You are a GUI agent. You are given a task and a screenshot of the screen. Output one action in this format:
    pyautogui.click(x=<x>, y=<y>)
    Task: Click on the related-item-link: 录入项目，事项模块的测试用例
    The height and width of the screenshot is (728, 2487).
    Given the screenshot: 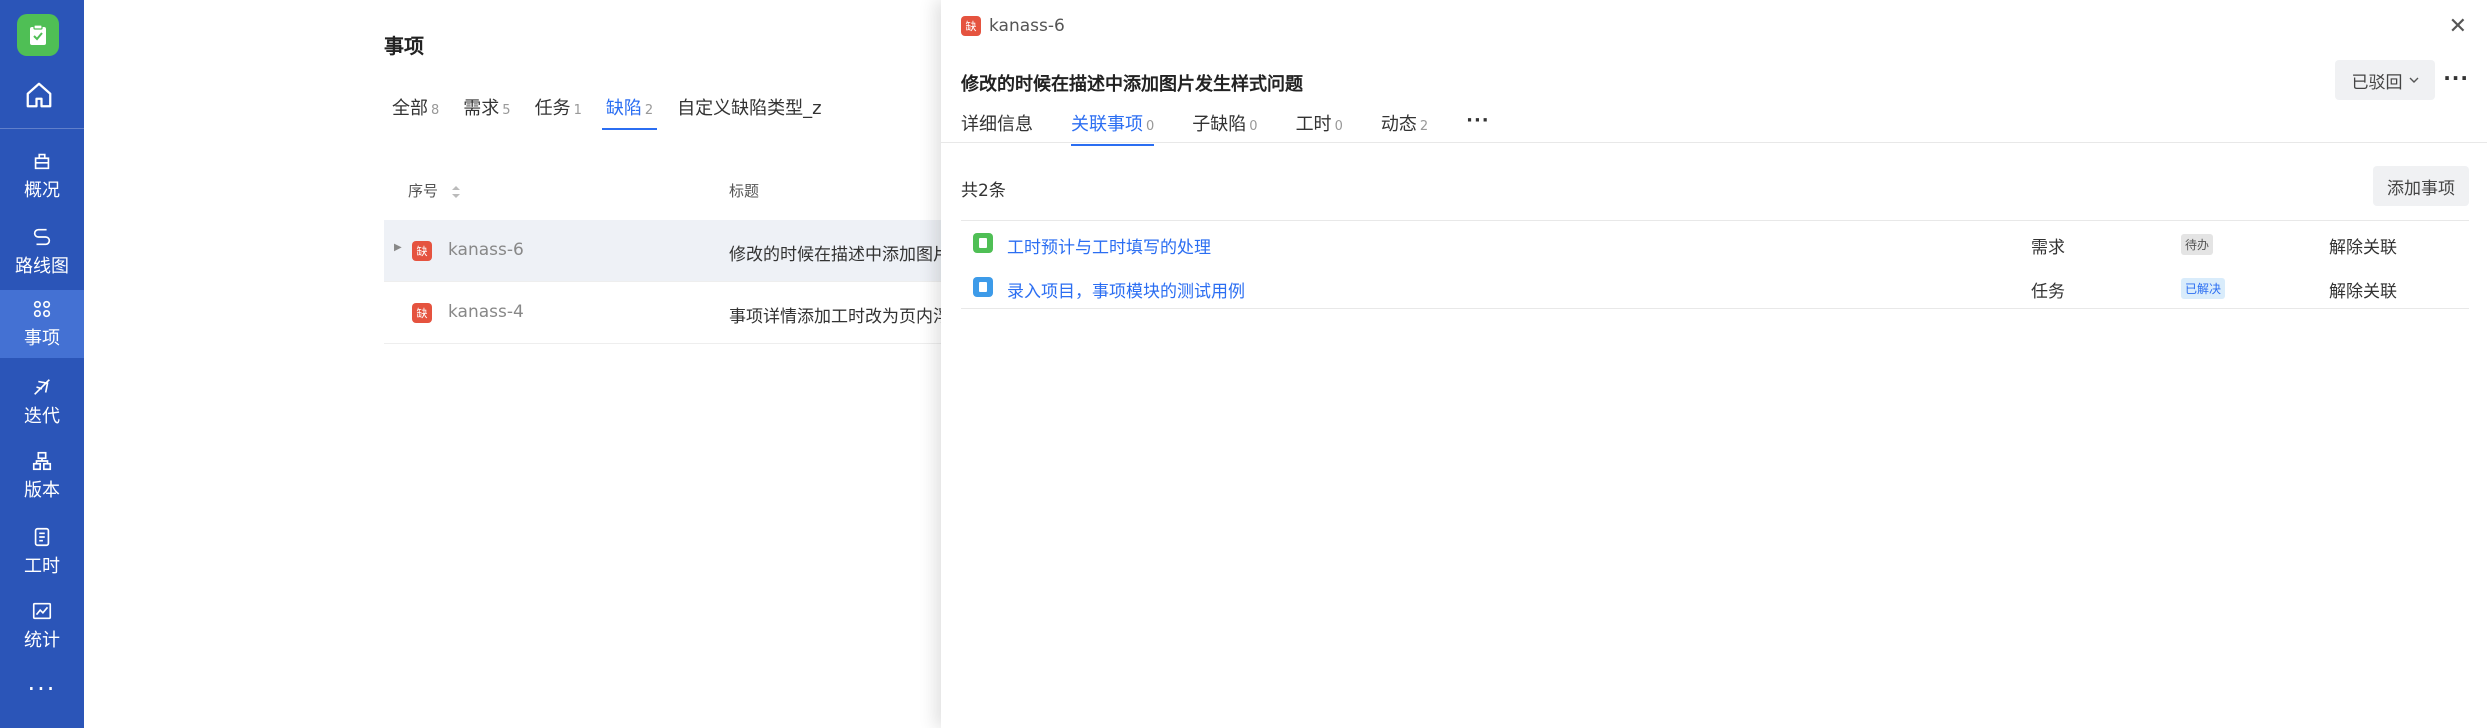 What is the action you would take?
    pyautogui.click(x=1126, y=289)
    